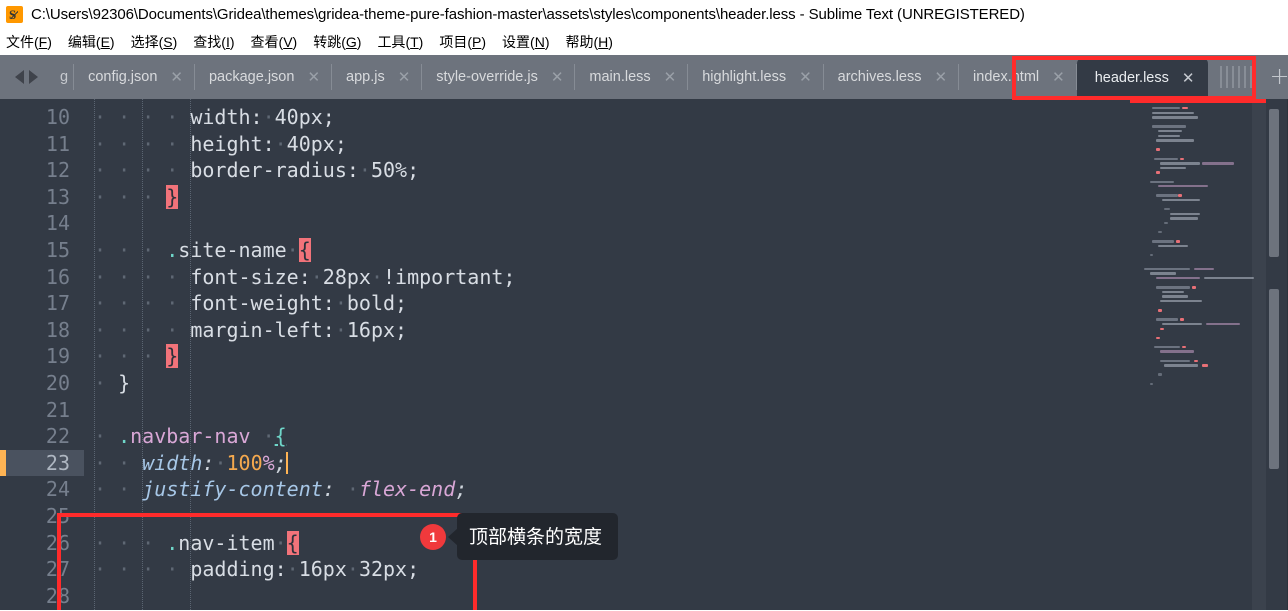  I want to click on menu-item-find: 查找(I), so click(218, 42).